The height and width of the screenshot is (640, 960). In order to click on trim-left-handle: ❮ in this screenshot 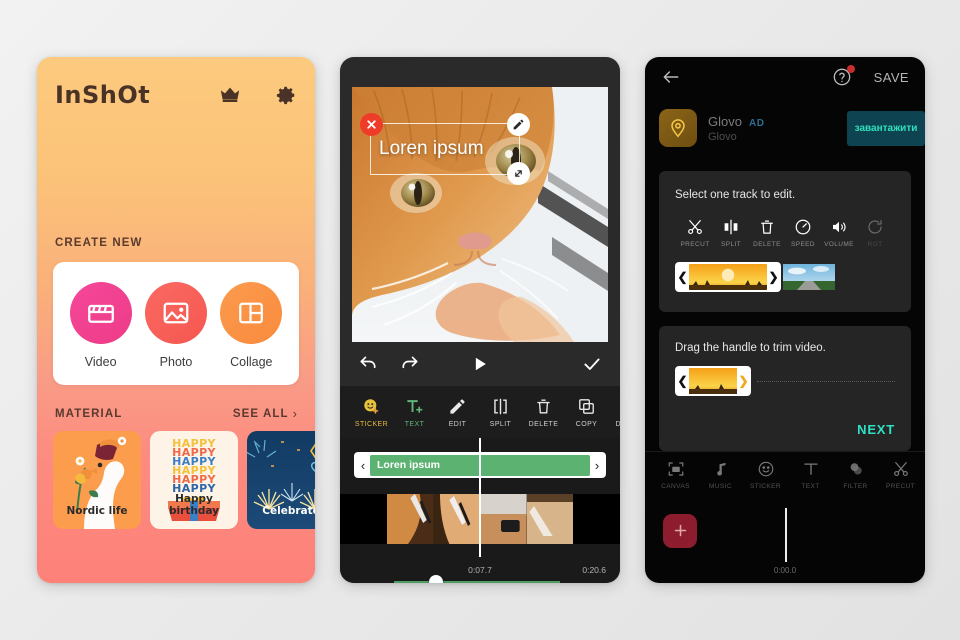, I will do `click(682, 381)`.